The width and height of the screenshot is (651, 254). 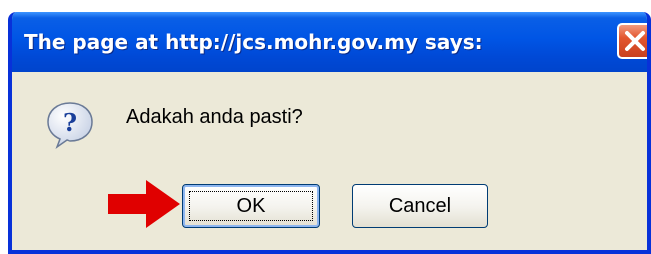 I want to click on close-icon, so click(x=635, y=41).